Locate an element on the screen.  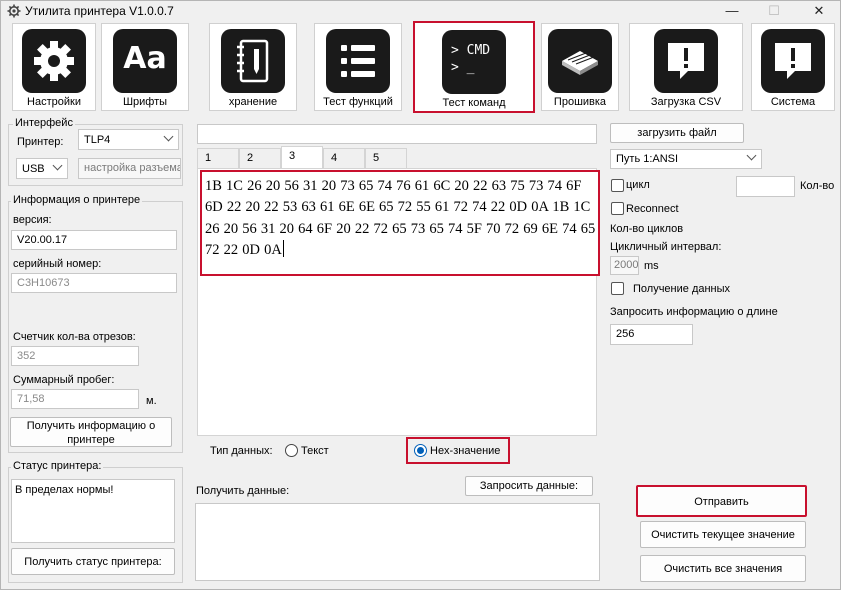
title-bar: Утилита принтера V1.0.0.7 — ☐ ✕ is located at coordinates (420, 11).